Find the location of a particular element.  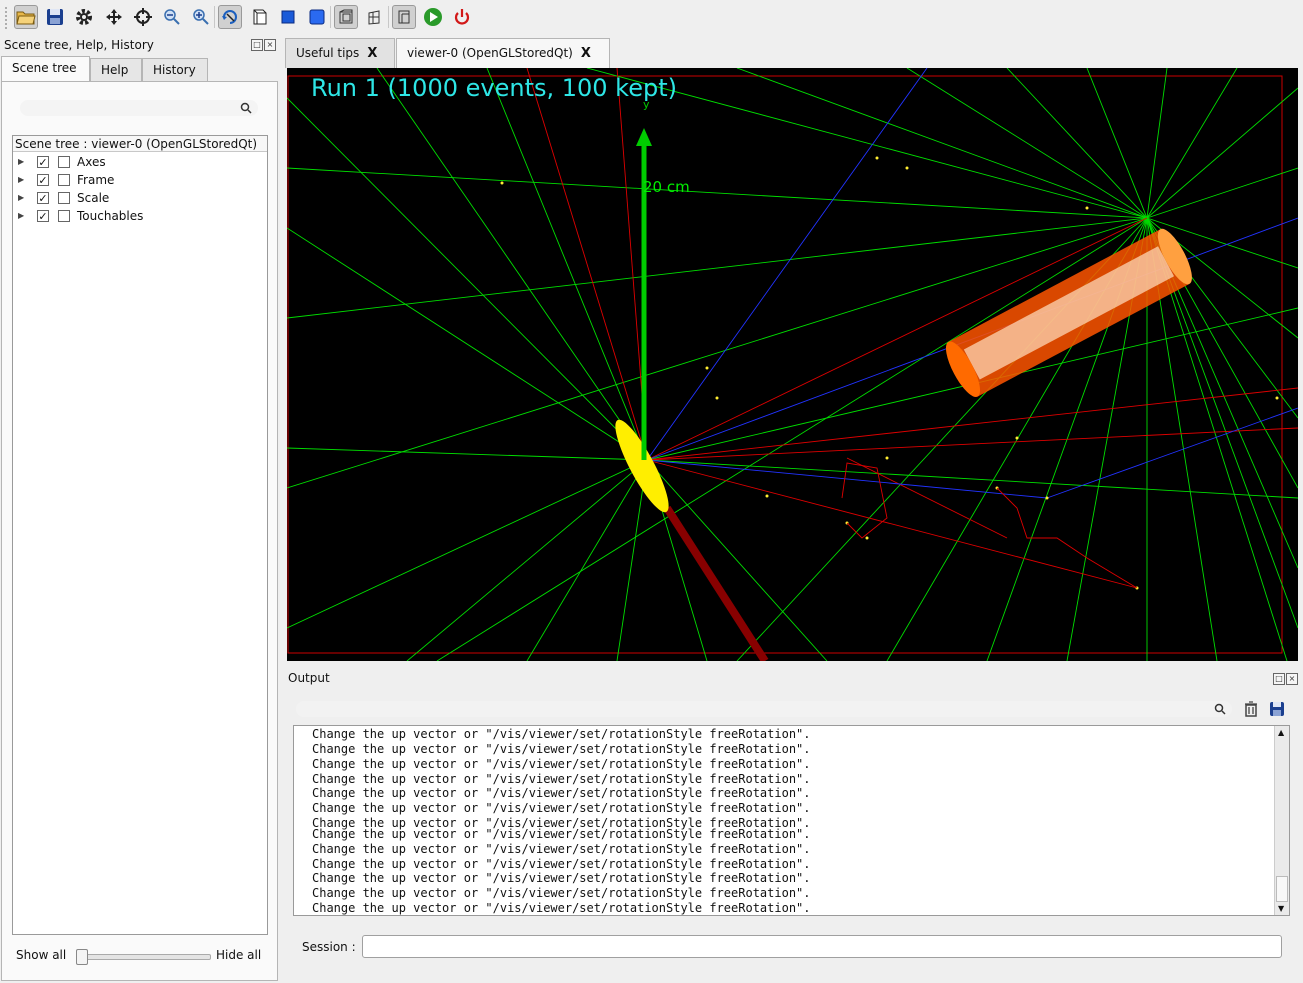

tree-item-label: Touchables is located at coordinates (110, 216).